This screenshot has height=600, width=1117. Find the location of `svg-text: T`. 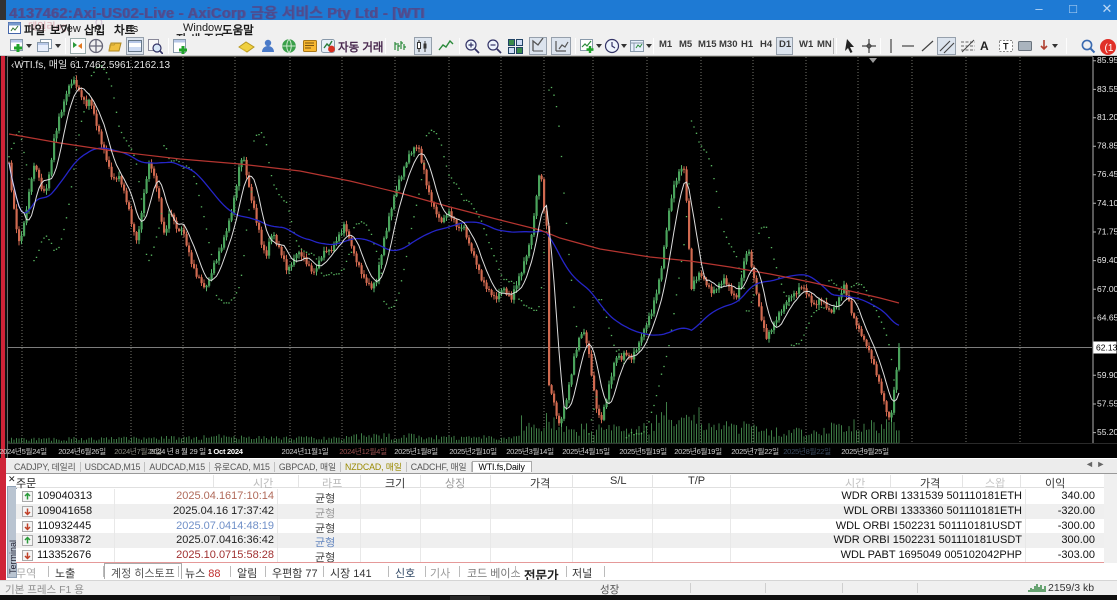

svg-text: T is located at coordinates (1006, 47).